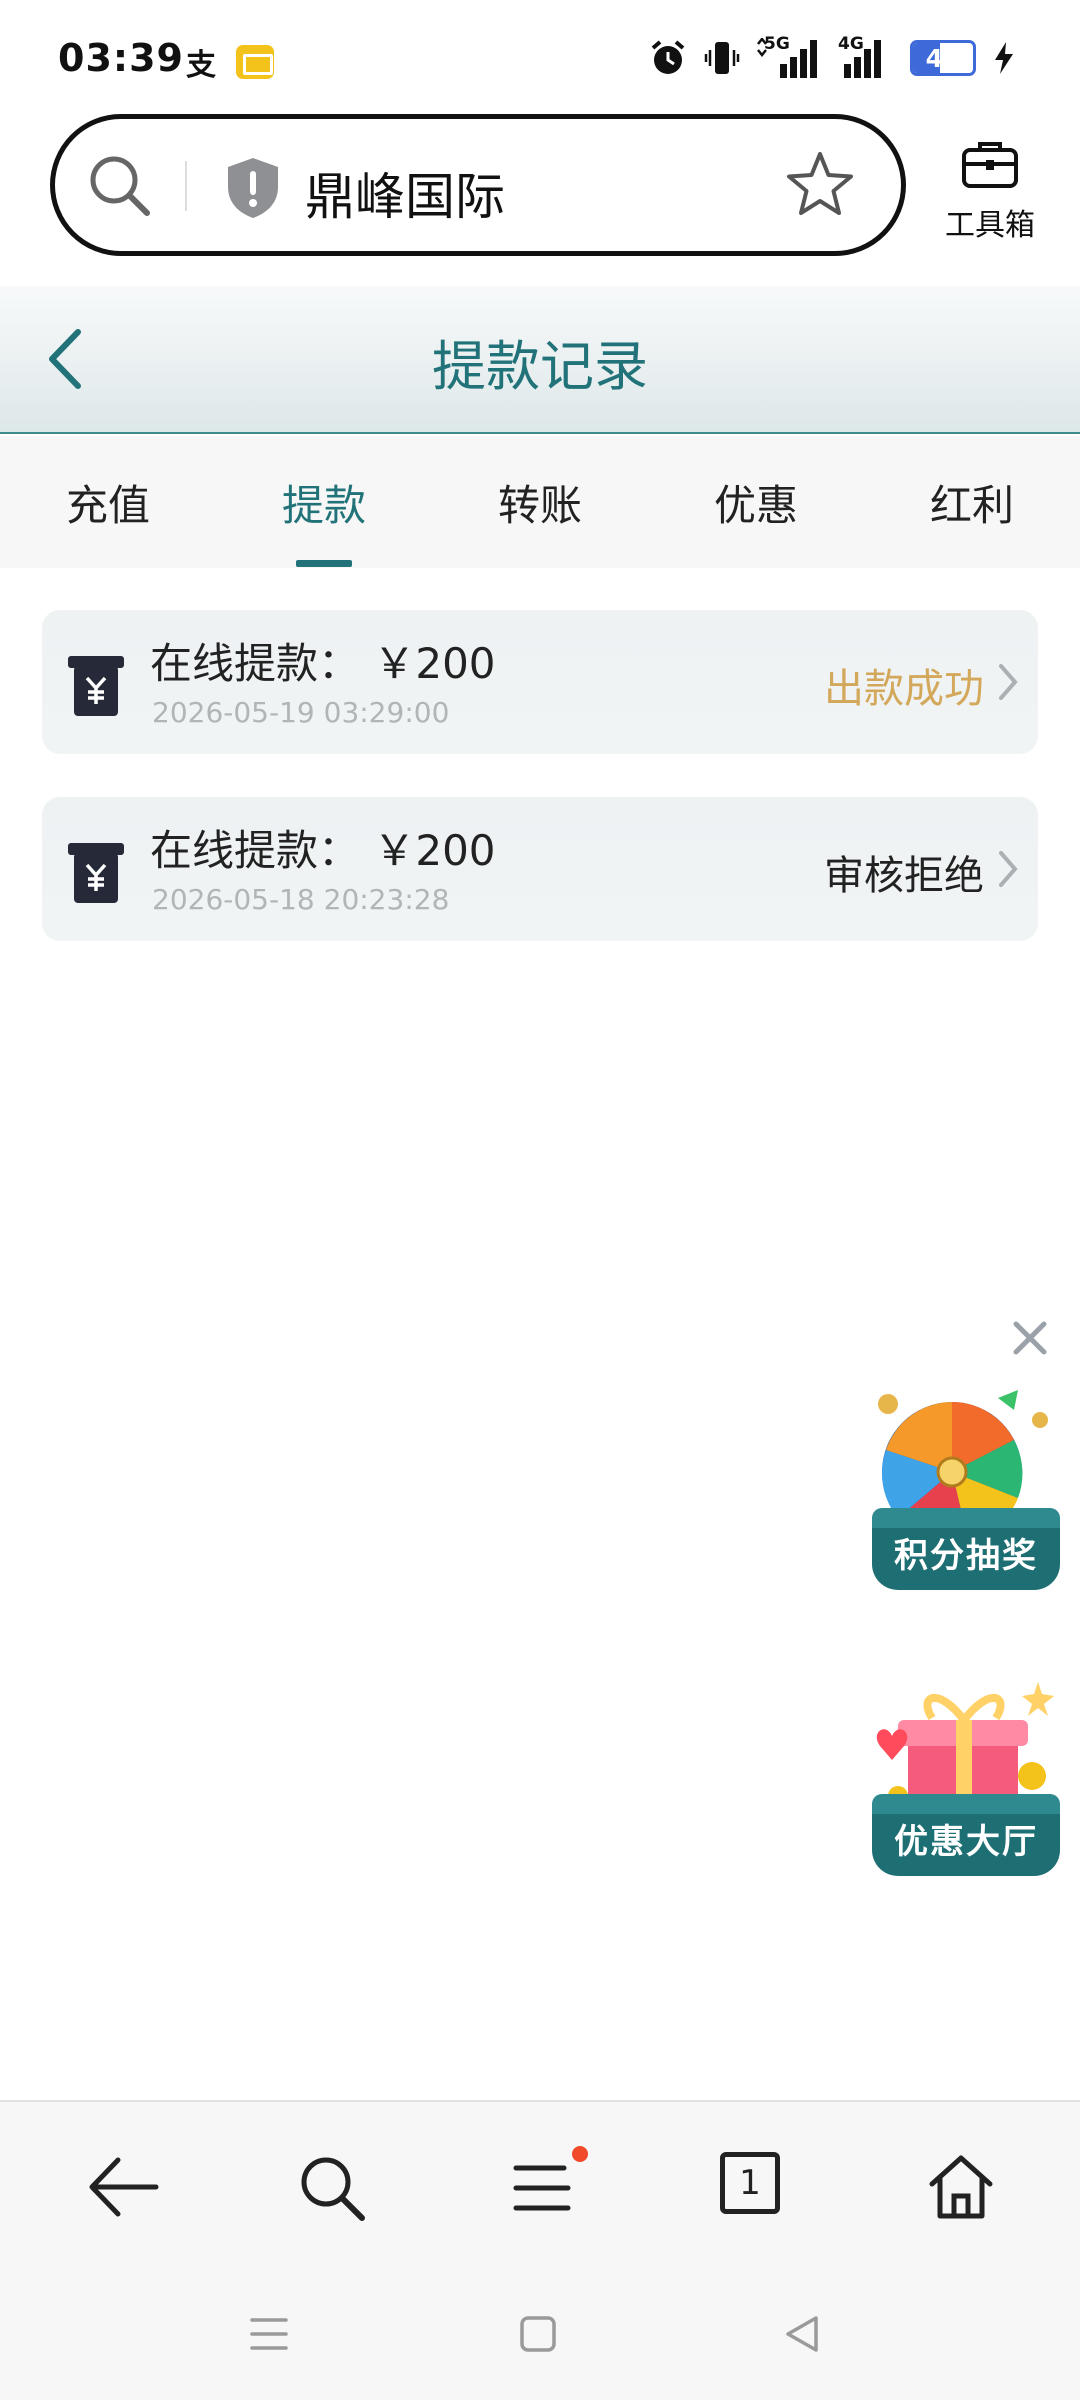  What do you see at coordinates (802, 2334) in the screenshot?
I see `back-triangle-icon` at bounding box center [802, 2334].